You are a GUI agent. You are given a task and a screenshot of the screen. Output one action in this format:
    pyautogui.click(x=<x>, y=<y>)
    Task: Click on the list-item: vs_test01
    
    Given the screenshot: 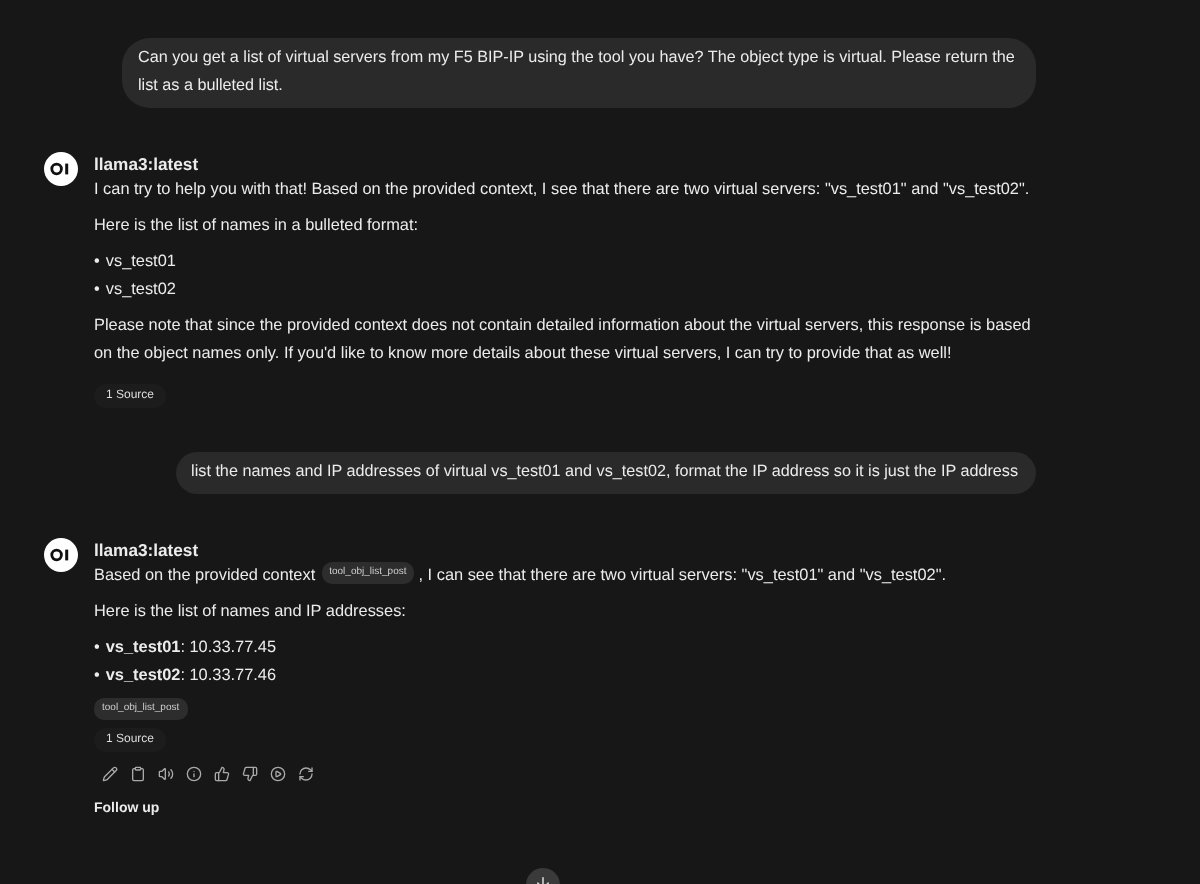 What is the action you would take?
    pyautogui.click(x=140, y=262)
    